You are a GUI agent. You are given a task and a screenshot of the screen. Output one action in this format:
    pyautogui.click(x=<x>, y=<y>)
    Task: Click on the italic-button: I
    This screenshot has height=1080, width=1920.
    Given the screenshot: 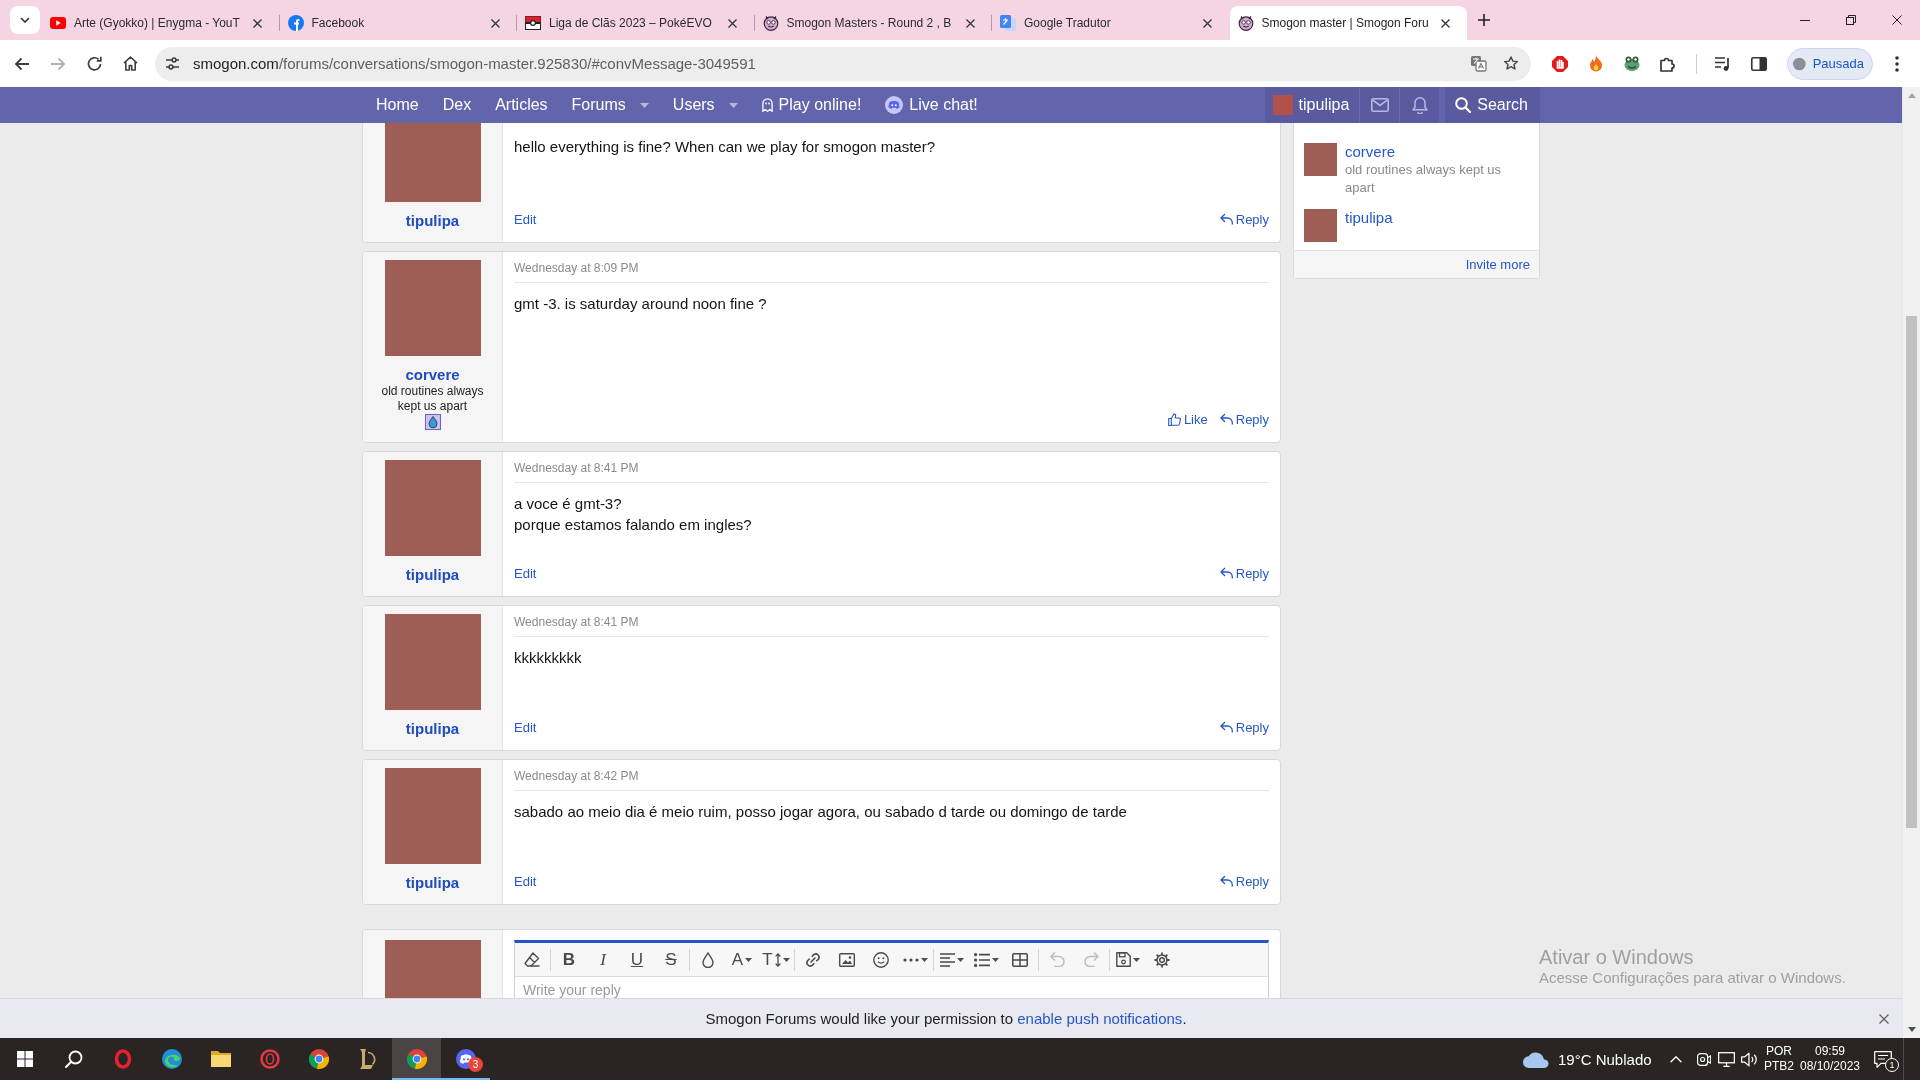 What is the action you would take?
    pyautogui.click(x=603, y=959)
    